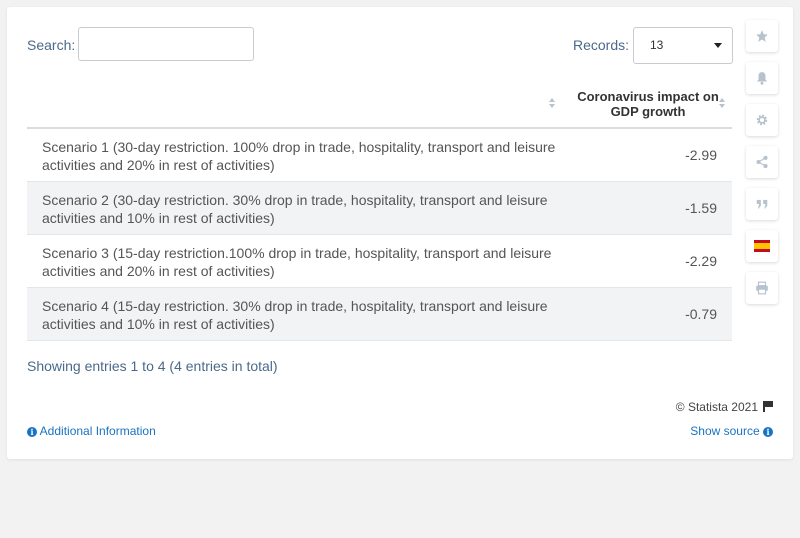 The height and width of the screenshot is (538, 800). I want to click on share-icon, so click(762, 162).